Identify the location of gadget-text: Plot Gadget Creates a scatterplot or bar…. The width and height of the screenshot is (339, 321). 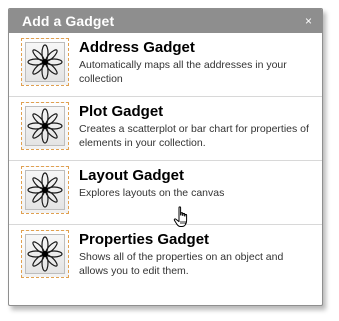
(196, 126).